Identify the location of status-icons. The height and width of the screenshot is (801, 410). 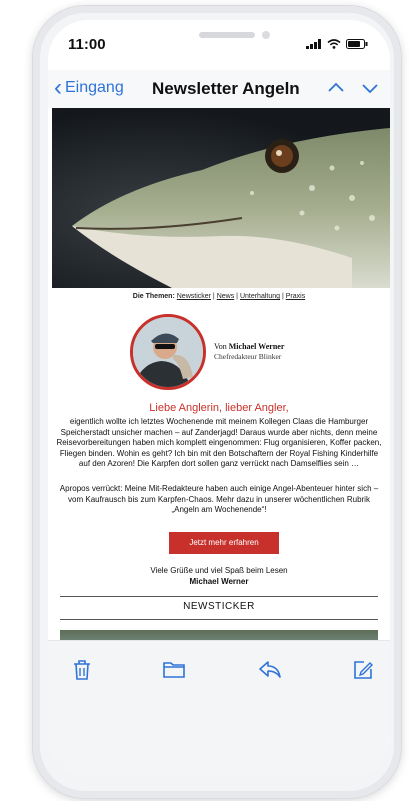
(337, 44).